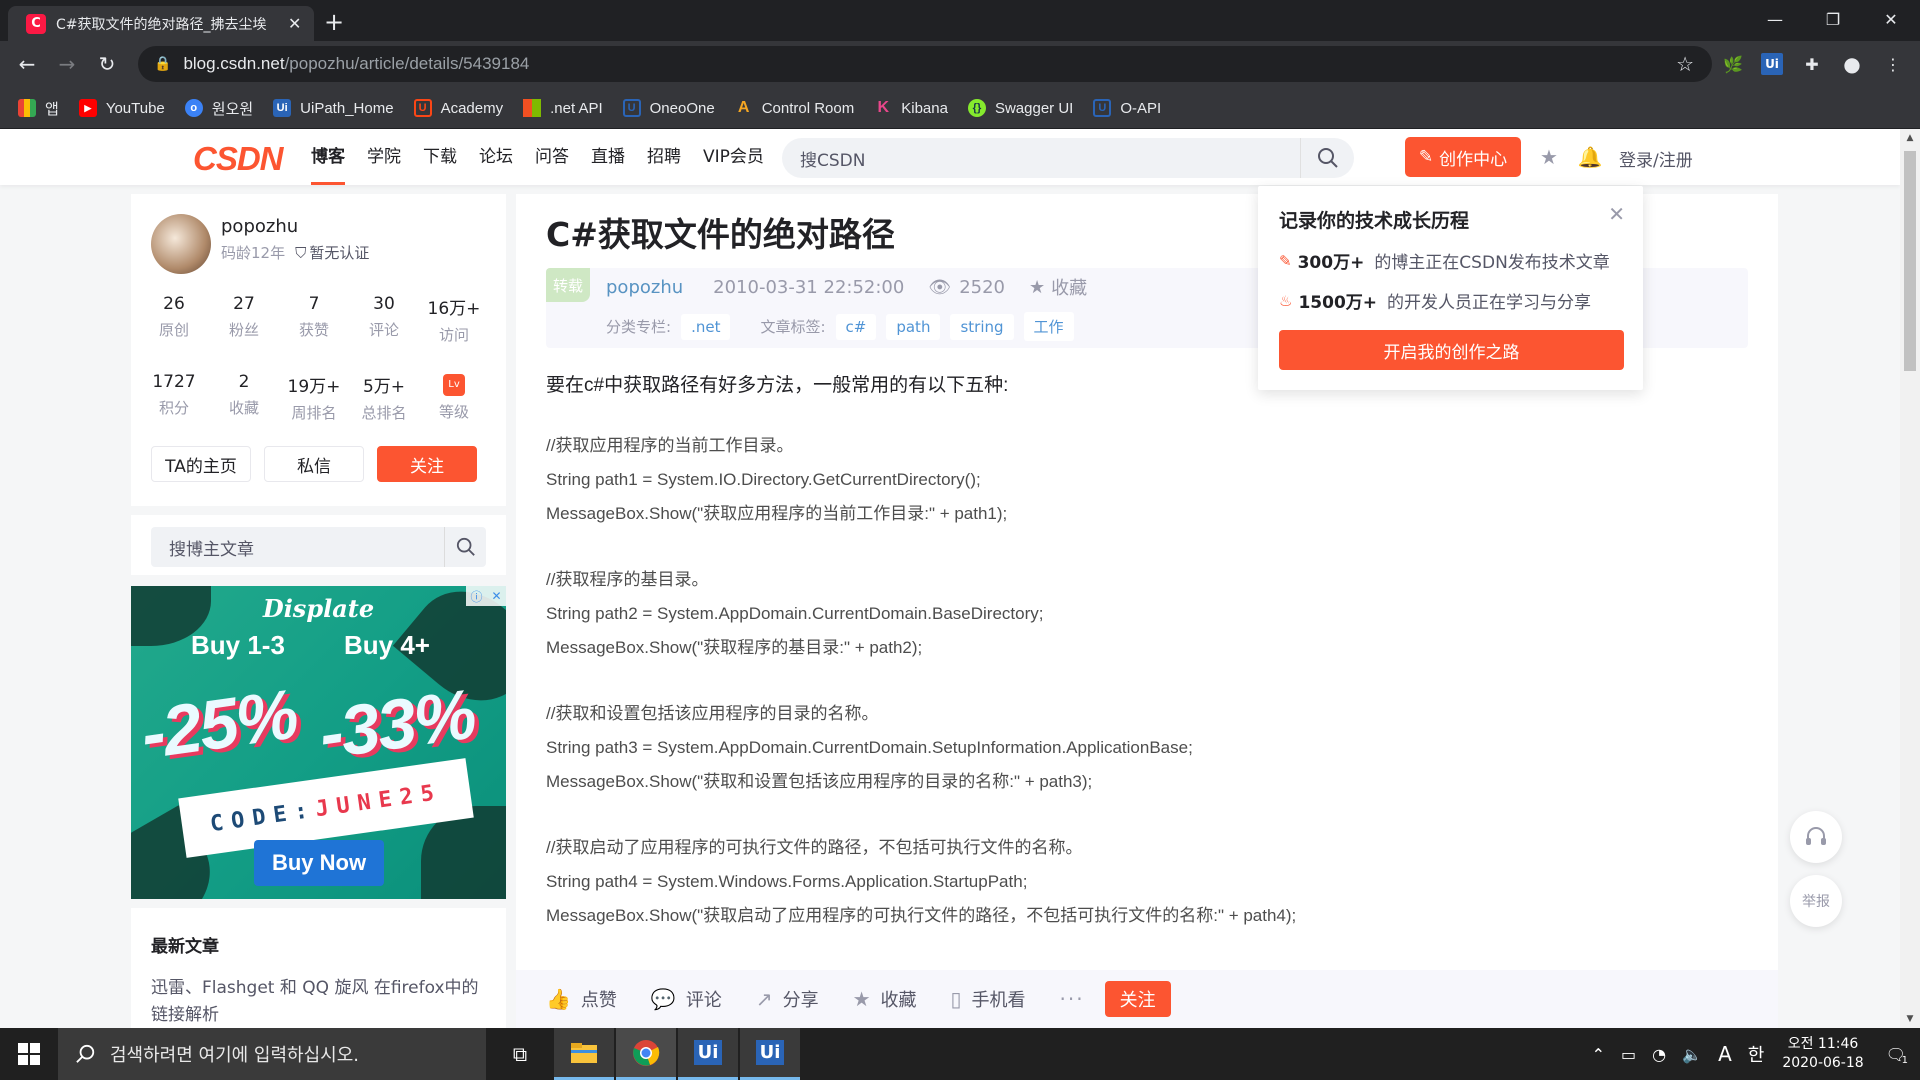  Describe the element at coordinates (1068, 158) in the screenshot. I see `site-search-input: 搜CSDN` at that location.